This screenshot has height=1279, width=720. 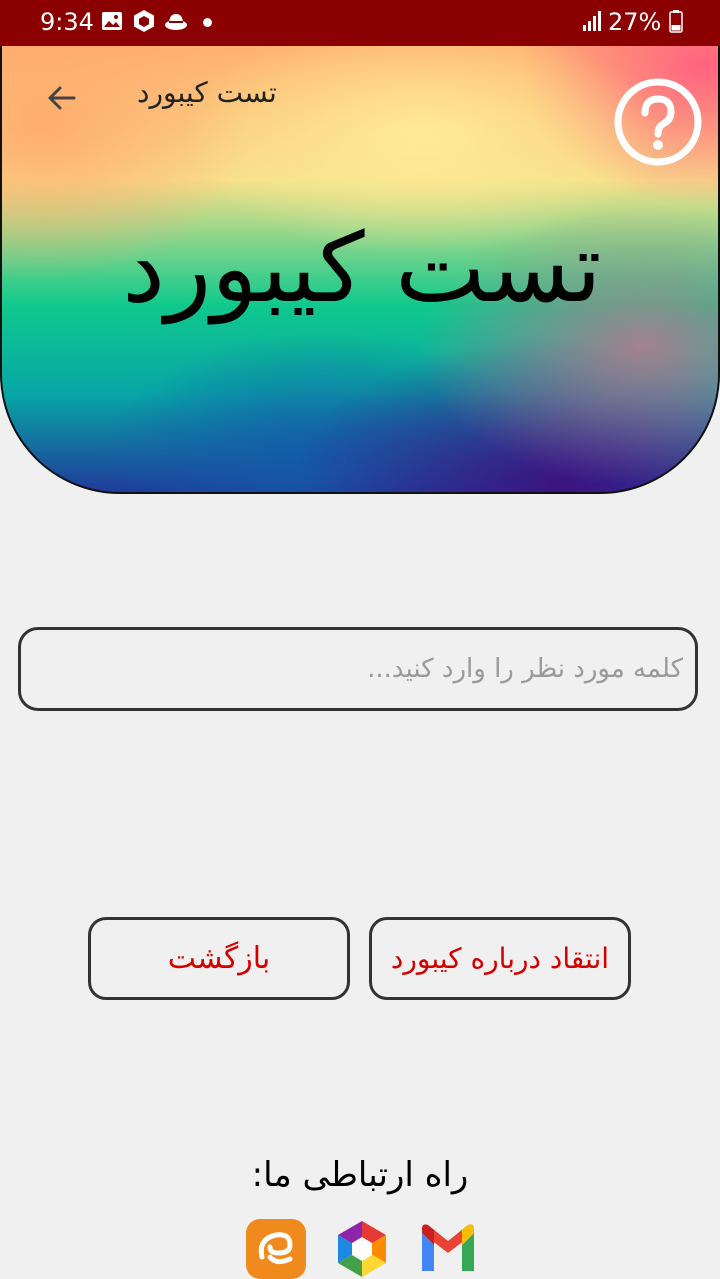 I want to click on battery-percent: 27%, so click(x=635, y=22).